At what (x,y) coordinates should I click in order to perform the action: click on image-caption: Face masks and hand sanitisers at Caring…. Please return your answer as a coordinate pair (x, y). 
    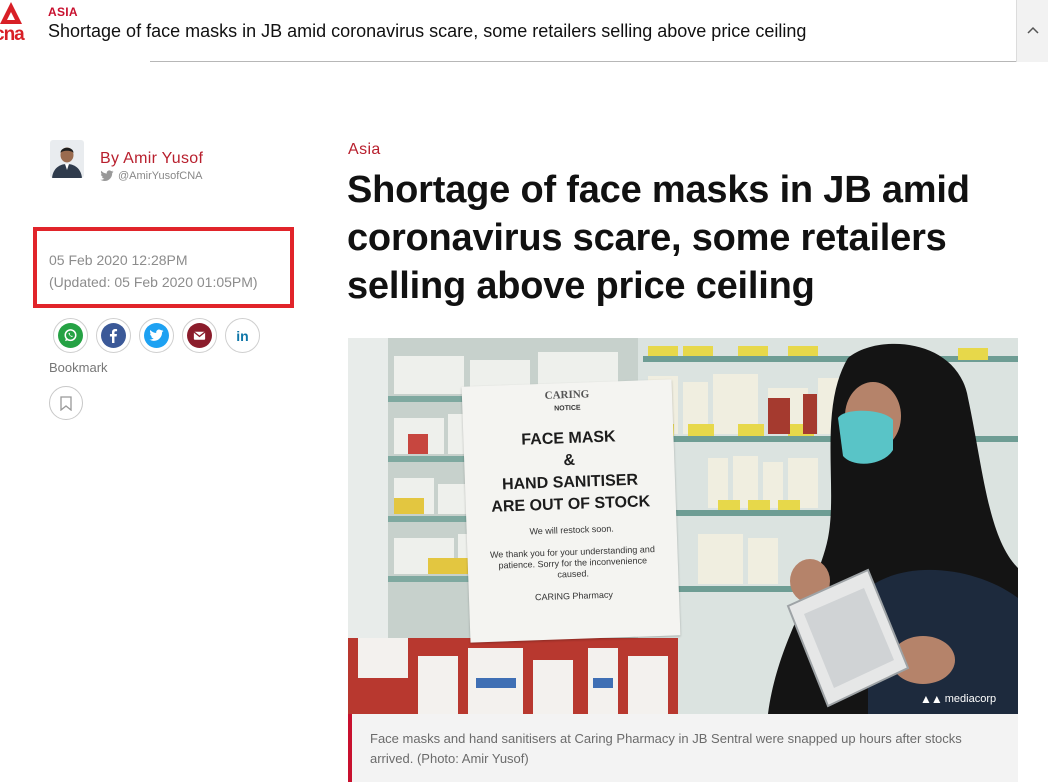
    Looking at the image, I should click on (666, 748).